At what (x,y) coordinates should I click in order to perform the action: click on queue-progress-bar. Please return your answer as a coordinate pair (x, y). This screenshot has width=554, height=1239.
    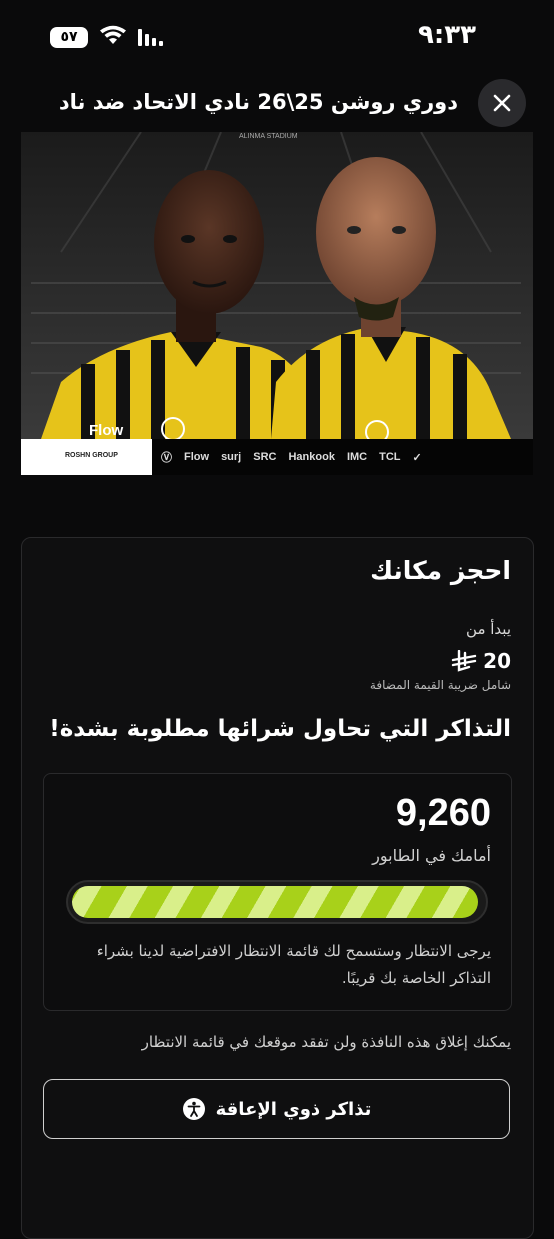
    Looking at the image, I should click on (277, 902).